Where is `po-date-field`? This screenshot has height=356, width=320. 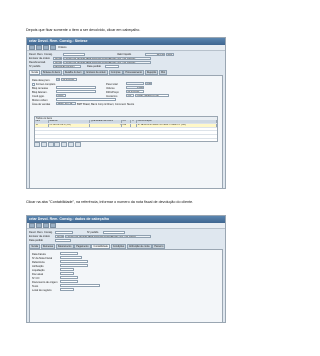 po-date-field is located at coordinates (112, 66).